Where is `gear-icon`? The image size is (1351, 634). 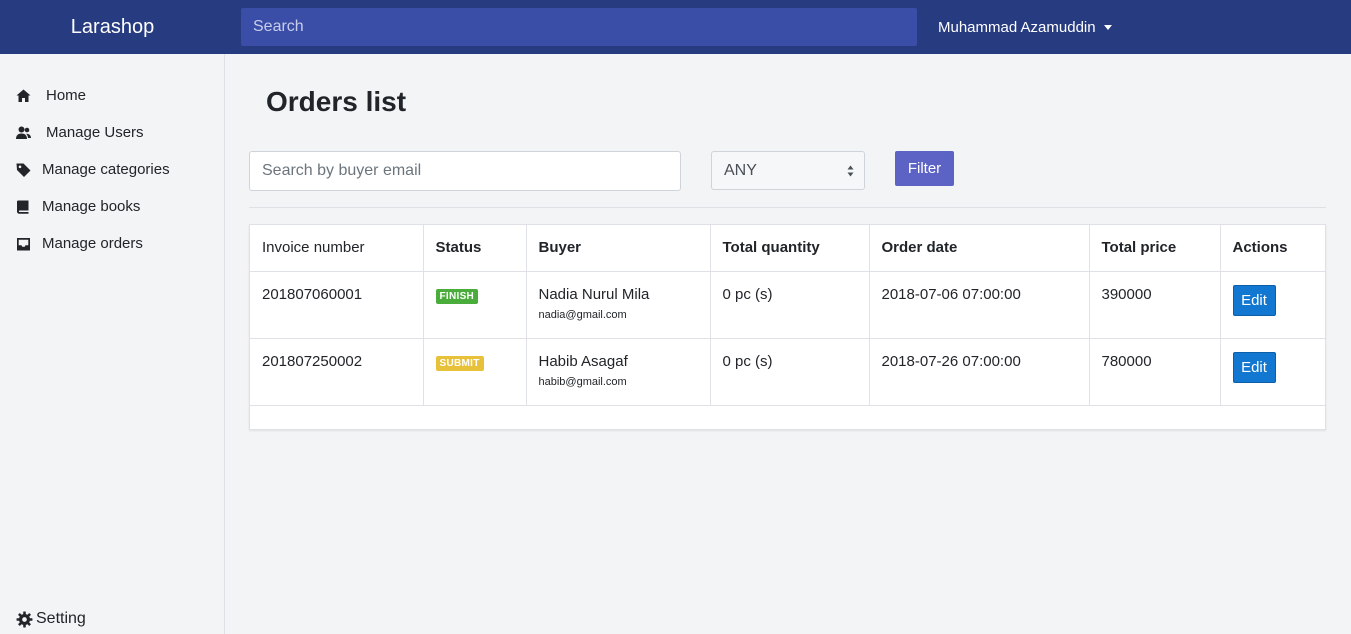 gear-icon is located at coordinates (24, 619).